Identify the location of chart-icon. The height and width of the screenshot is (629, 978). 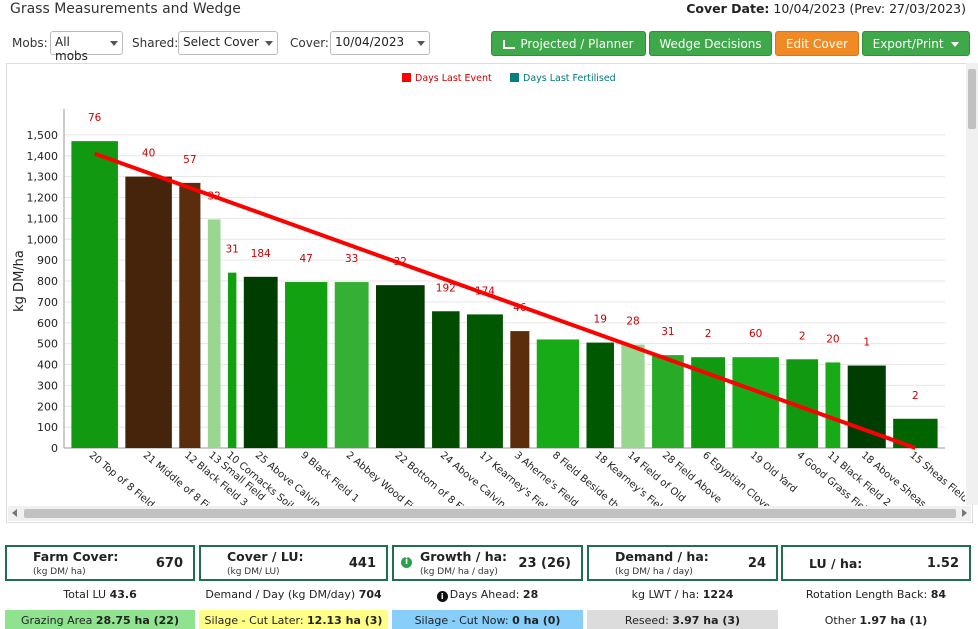
(509, 44).